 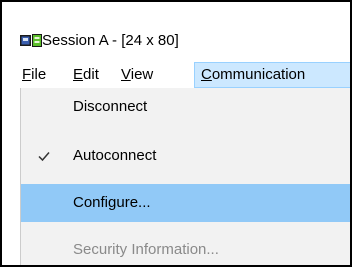 What do you see at coordinates (110, 106) in the screenshot?
I see `menu-item-disconnect-label: Disconnect` at bounding box center [110, 106].